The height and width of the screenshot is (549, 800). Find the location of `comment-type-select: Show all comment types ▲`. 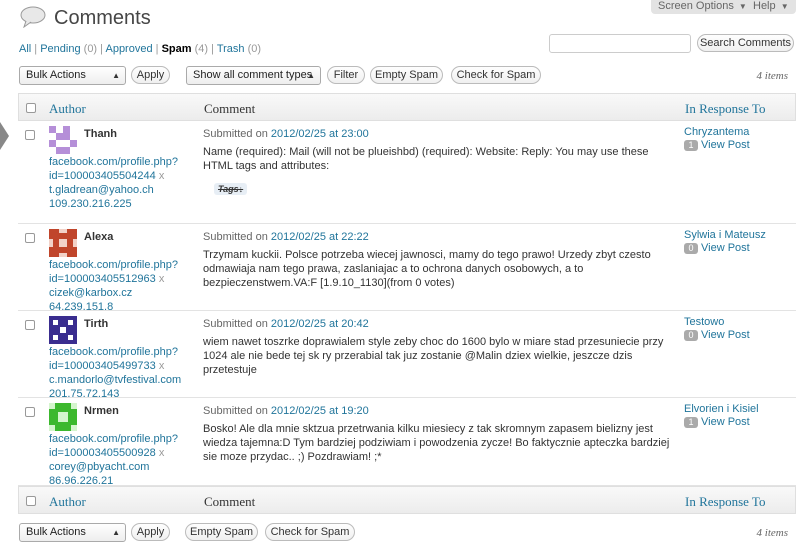

comment-type-select: Show all comment types ▲ is located at coordinates (253, 75).